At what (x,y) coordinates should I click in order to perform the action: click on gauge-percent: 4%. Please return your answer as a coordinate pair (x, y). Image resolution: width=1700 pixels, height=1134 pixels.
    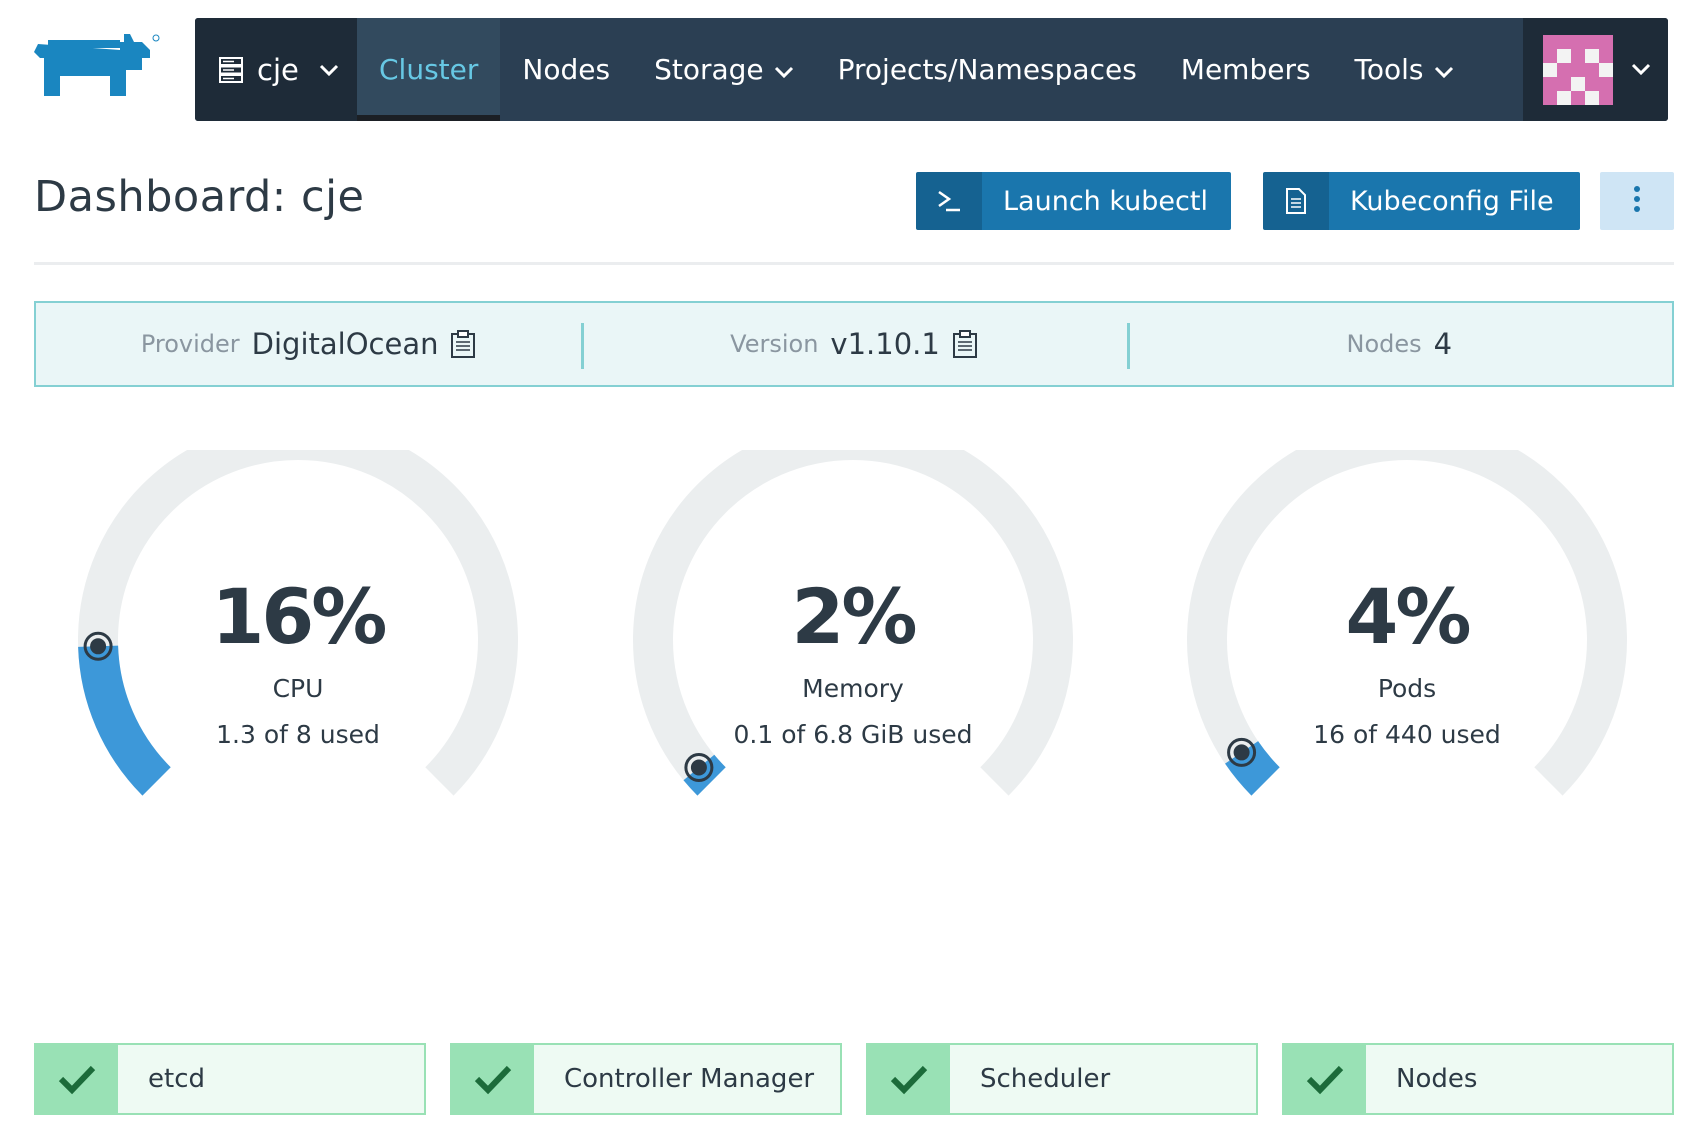
    Looking at the image, I should click on (1408, 616).